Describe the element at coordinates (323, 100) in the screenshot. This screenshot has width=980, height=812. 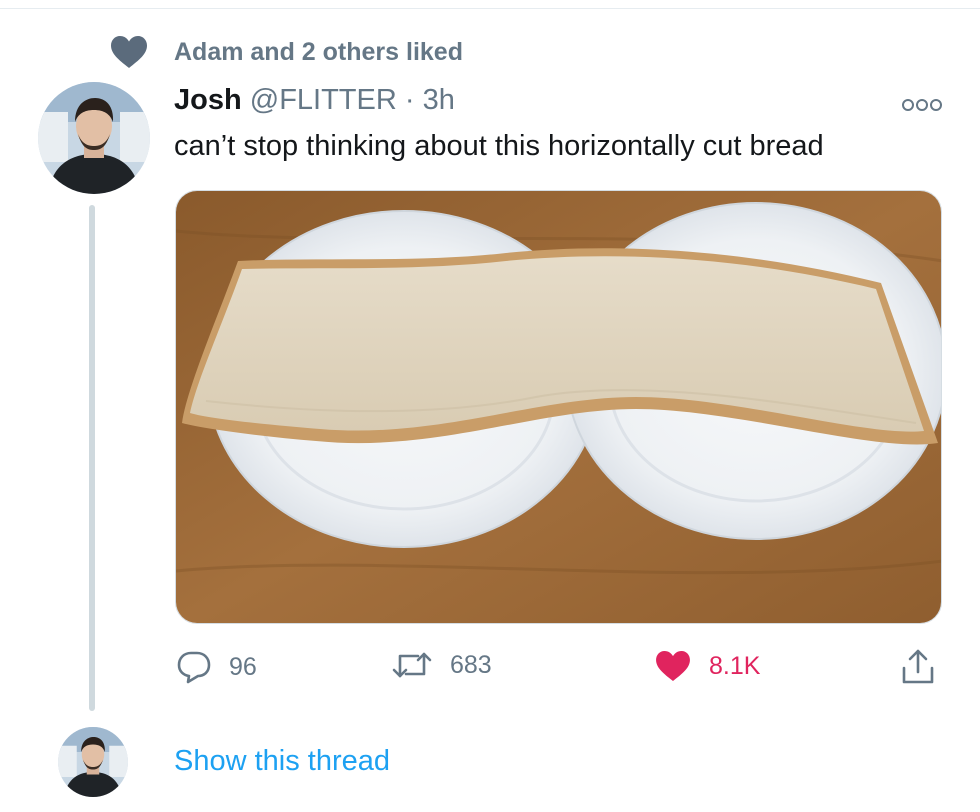
I see `user-handle: @FLITTER` at that location.